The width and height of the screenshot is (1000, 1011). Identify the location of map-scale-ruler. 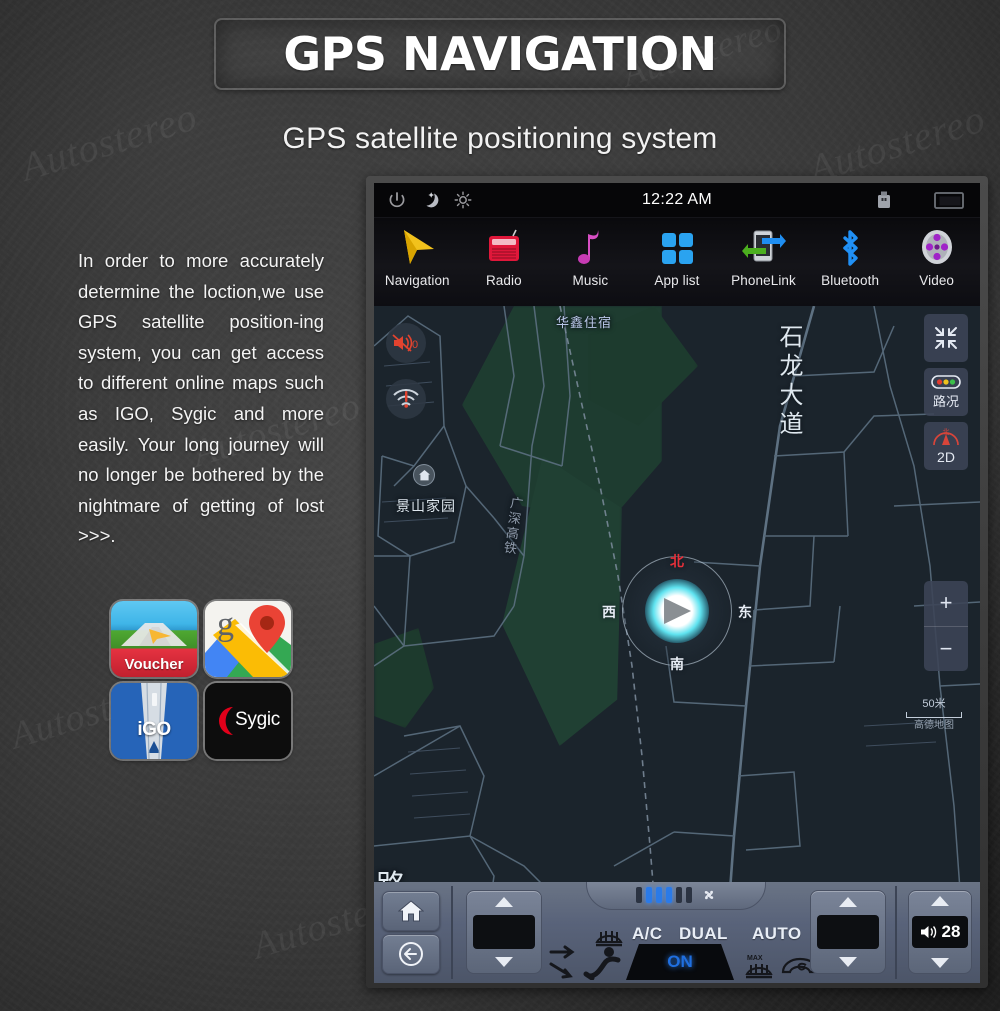
(934, 715).